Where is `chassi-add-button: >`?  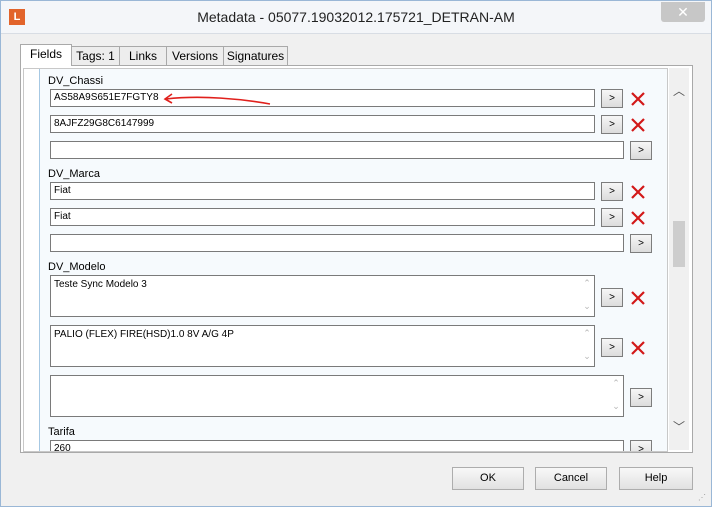 chassi-add-button: > is located at coordinates (641, 150).